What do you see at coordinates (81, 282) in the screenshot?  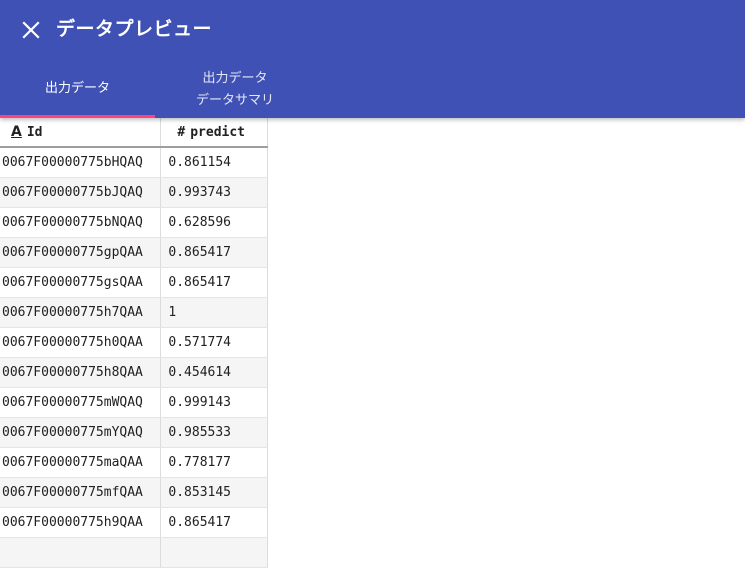 I see `cell-id: 0067F00000775gsQAA` at bounding box center [81, 282].